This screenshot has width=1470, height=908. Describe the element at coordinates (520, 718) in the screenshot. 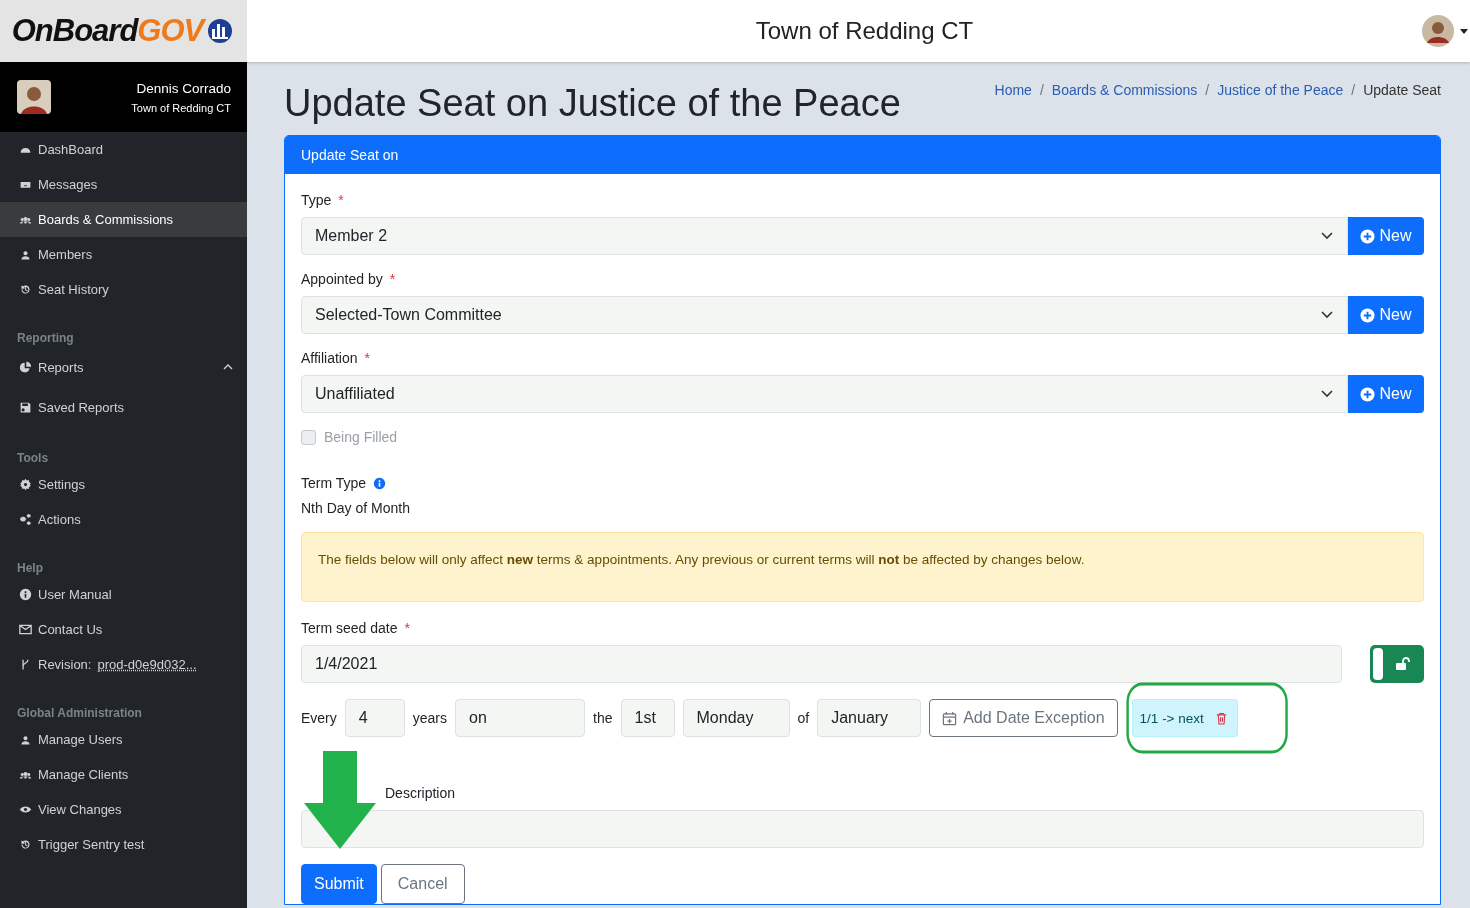

I see `on-select: on` at that location.